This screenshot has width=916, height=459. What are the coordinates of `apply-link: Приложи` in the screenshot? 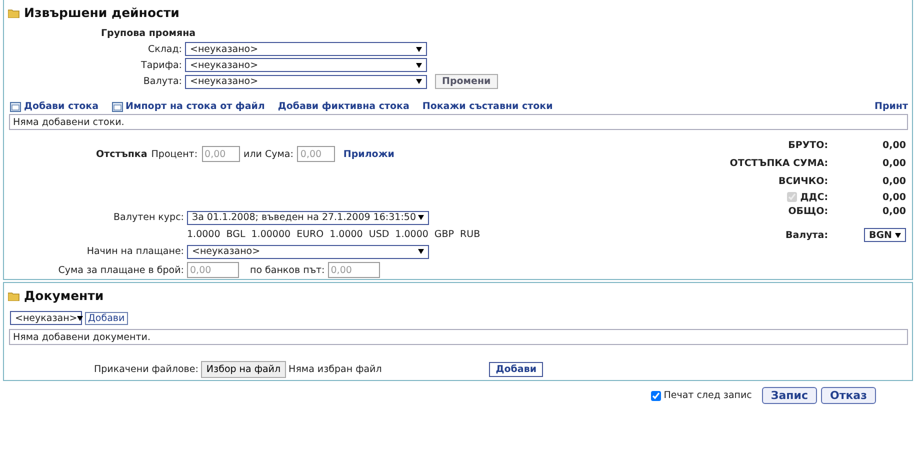 It's located at (368, 154).